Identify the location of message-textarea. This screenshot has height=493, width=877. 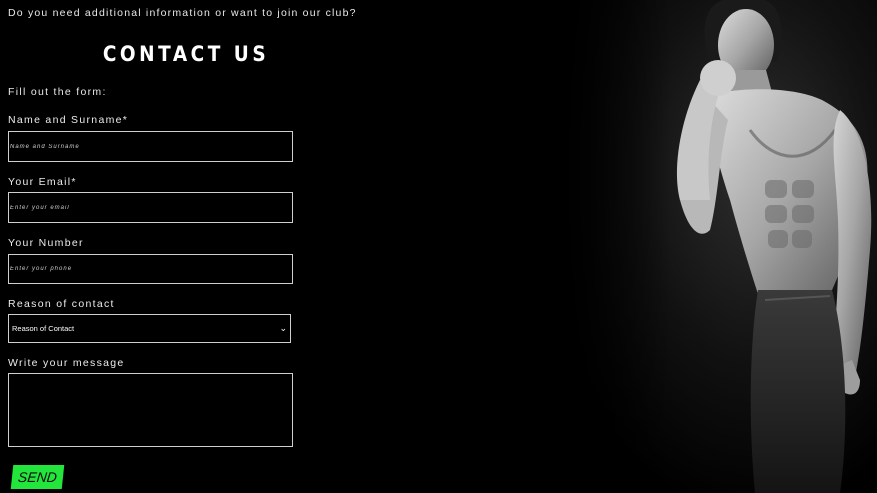
(150, 410).